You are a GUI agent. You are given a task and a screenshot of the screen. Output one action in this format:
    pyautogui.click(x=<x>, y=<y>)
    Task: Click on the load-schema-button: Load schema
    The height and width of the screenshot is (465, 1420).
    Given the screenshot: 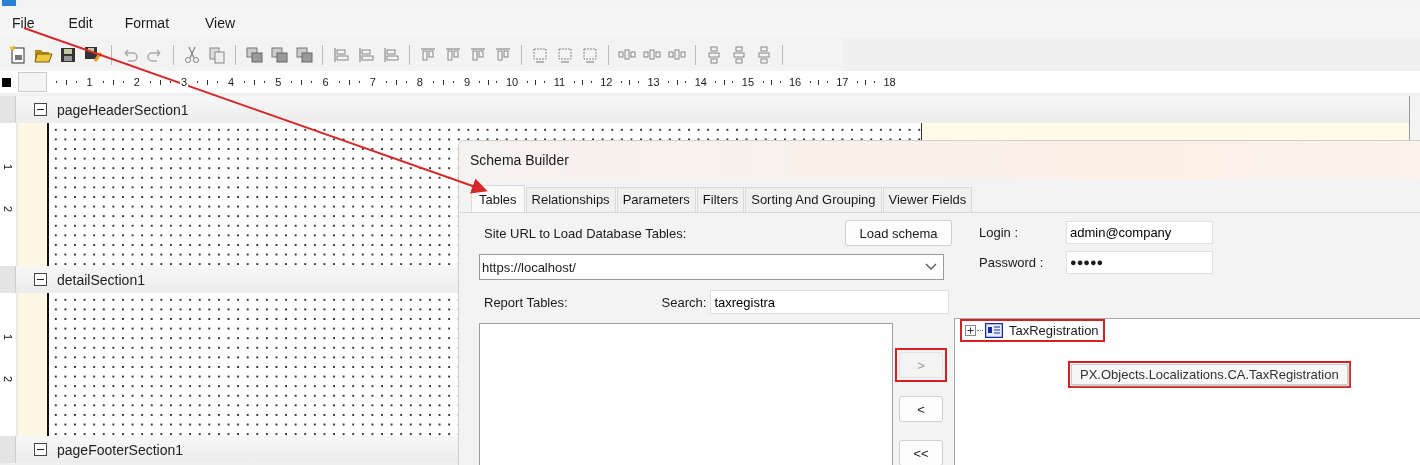 What is the action you would take?
    pyautogui.click(x=898, y=233)
    